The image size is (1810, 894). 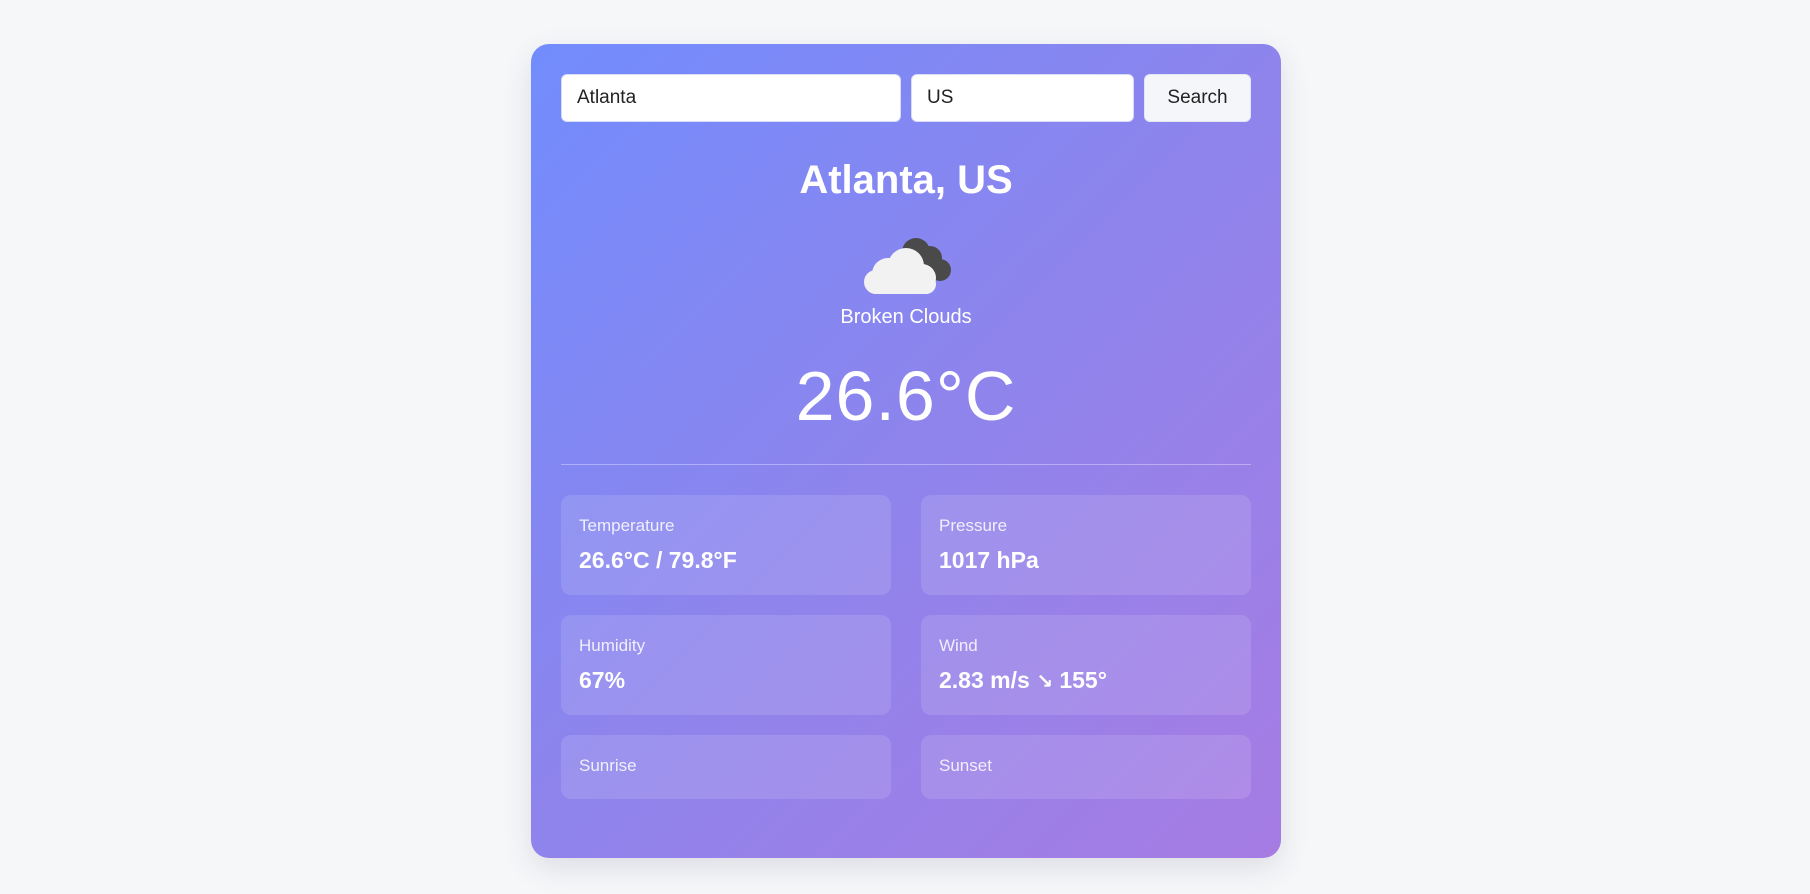 What do you see at coordinates (1044, 682) in the screenshot?
I see `wind-direction-arrow-icon: ↘` at bounding box center [1044, 682].